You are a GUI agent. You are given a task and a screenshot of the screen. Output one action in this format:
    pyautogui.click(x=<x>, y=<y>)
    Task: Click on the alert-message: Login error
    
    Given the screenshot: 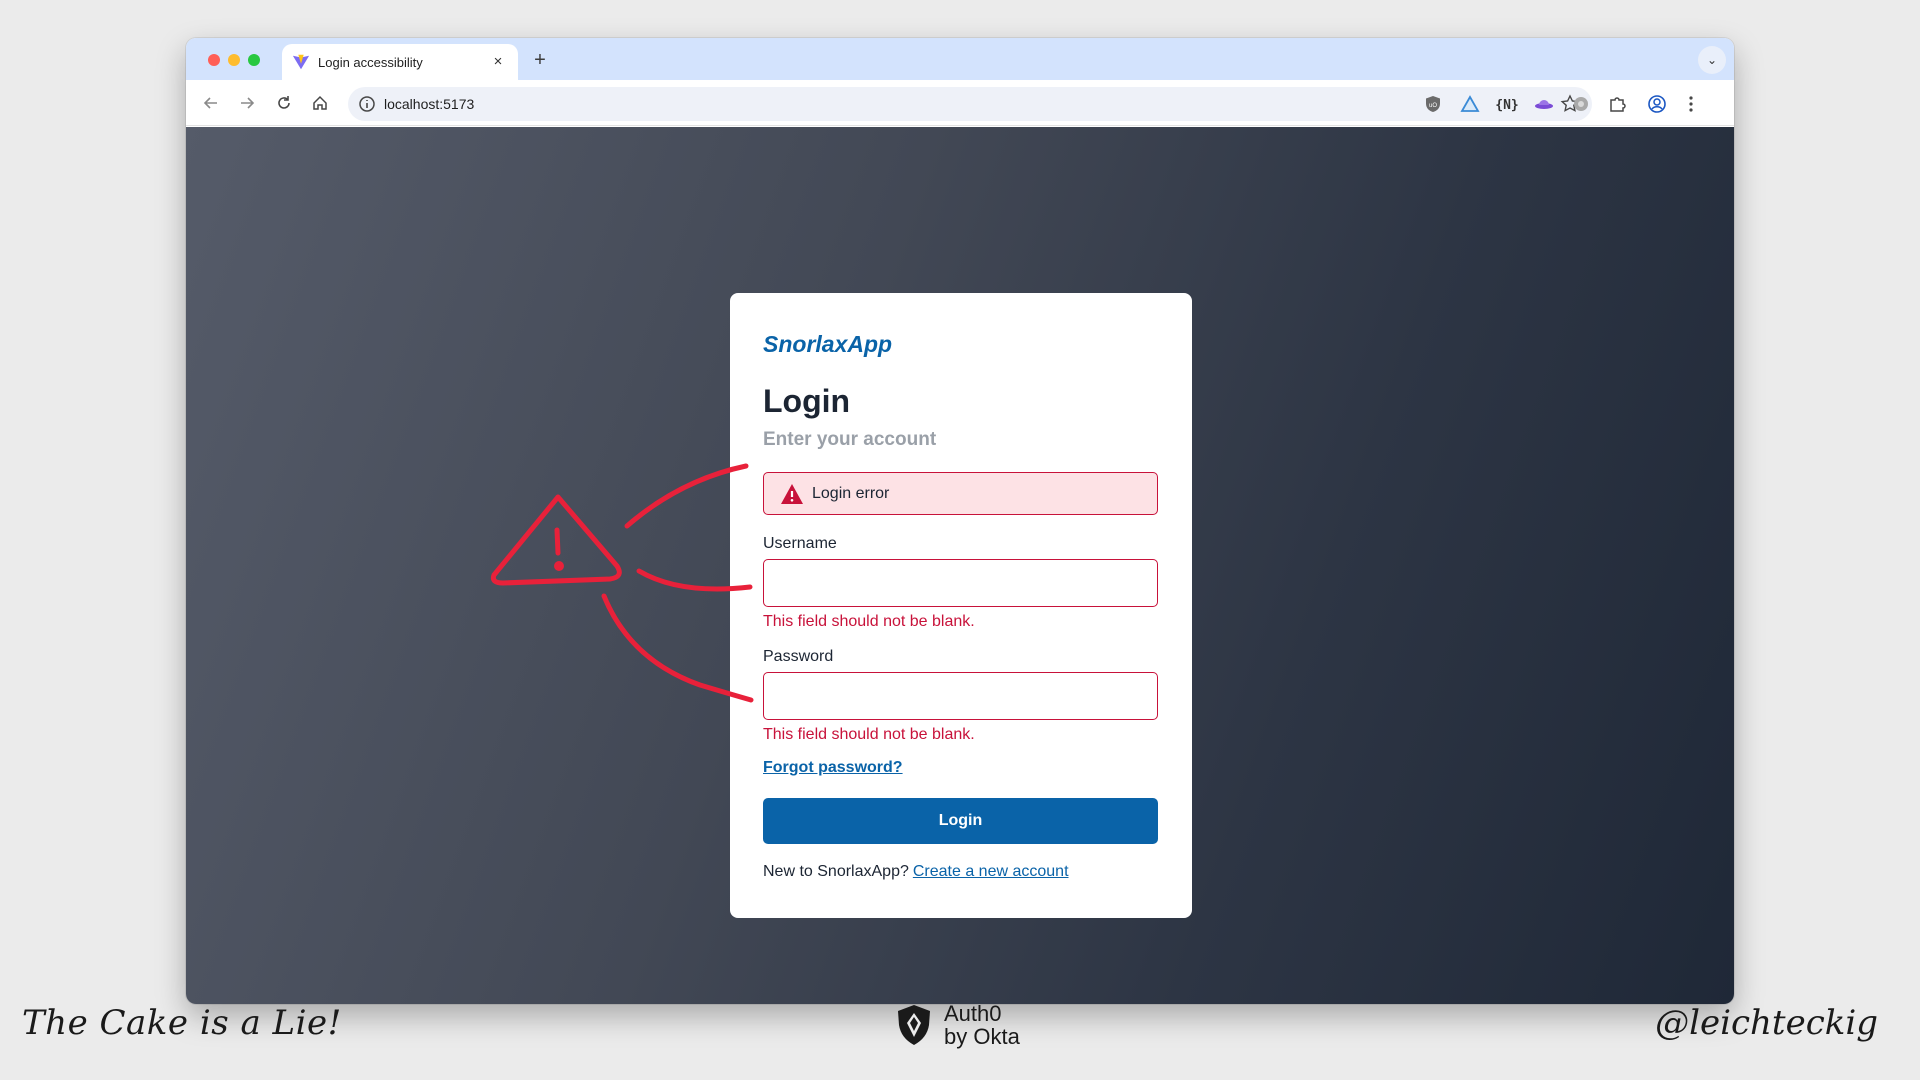 What is the action you would take?
    pyautogui.click(x=851, y=493)
    